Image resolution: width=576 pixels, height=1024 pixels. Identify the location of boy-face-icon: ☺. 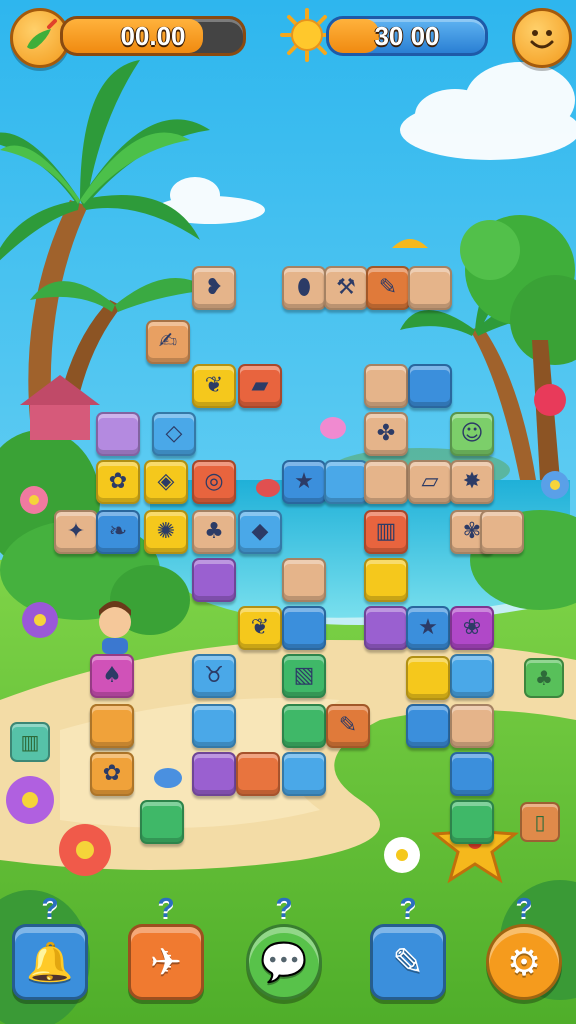
(472, 433).